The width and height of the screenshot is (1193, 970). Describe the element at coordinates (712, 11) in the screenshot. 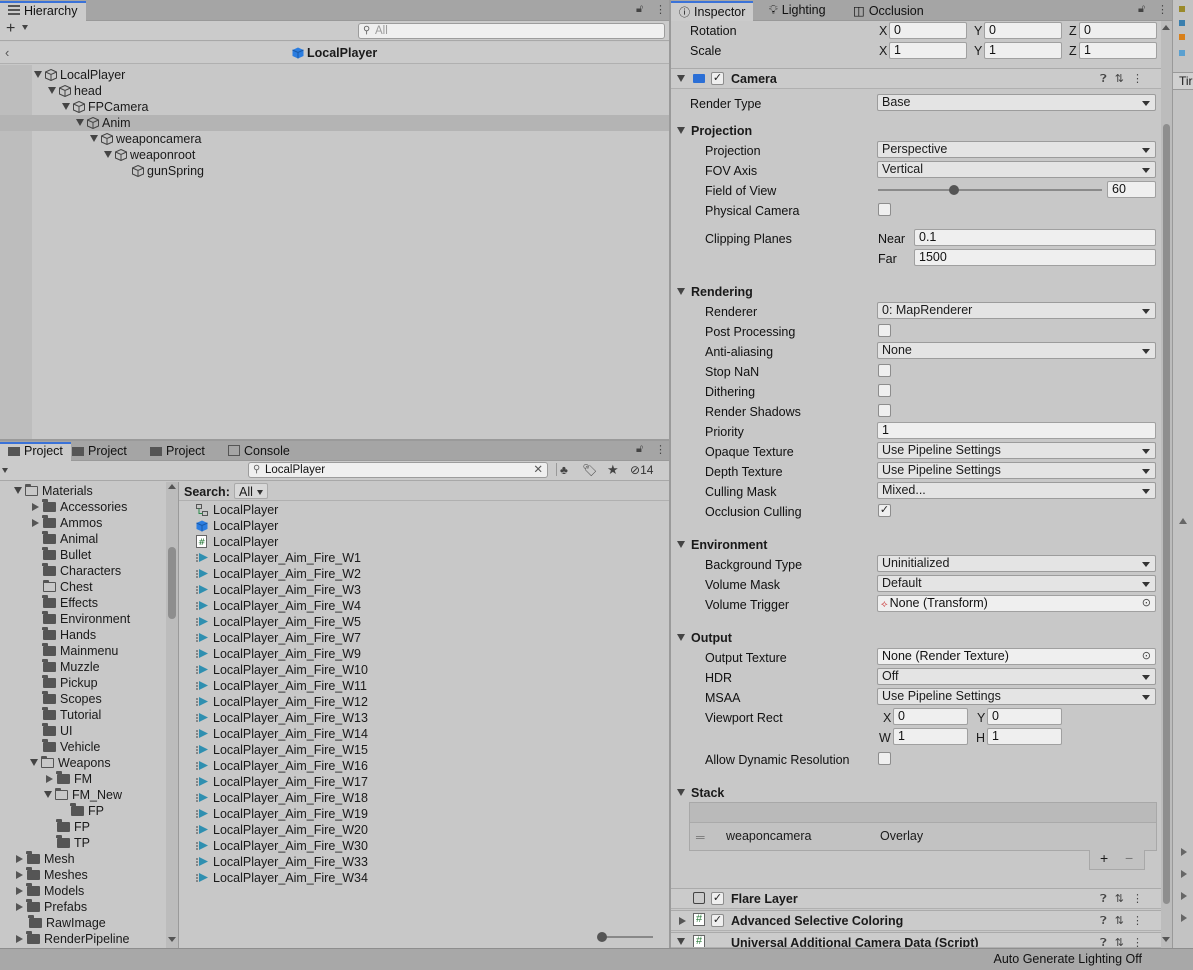

I see `tab-inspector: ⓘ Inspector` at that location.